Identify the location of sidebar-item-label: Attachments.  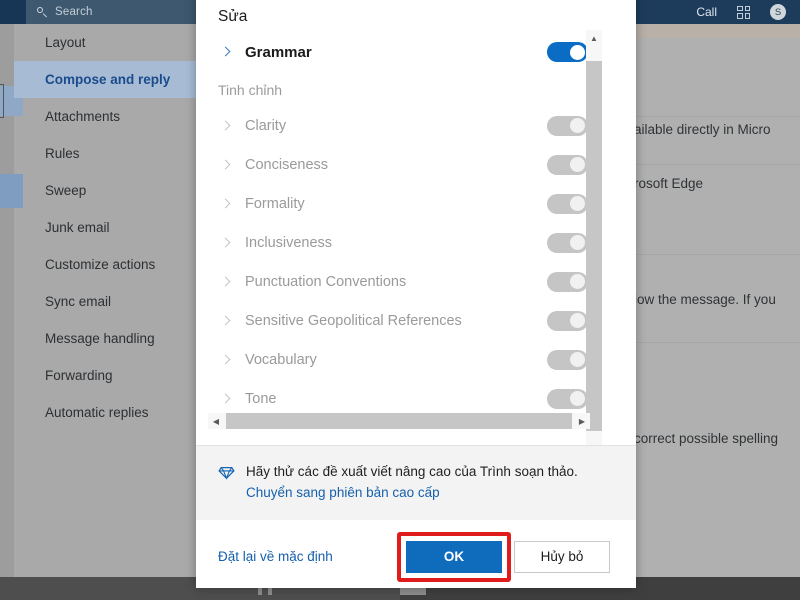
(83, 116).